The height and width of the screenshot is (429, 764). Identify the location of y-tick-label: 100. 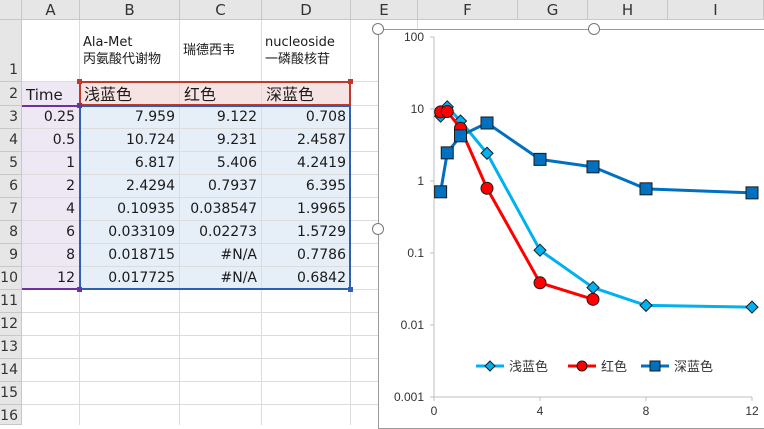
(414, 37).